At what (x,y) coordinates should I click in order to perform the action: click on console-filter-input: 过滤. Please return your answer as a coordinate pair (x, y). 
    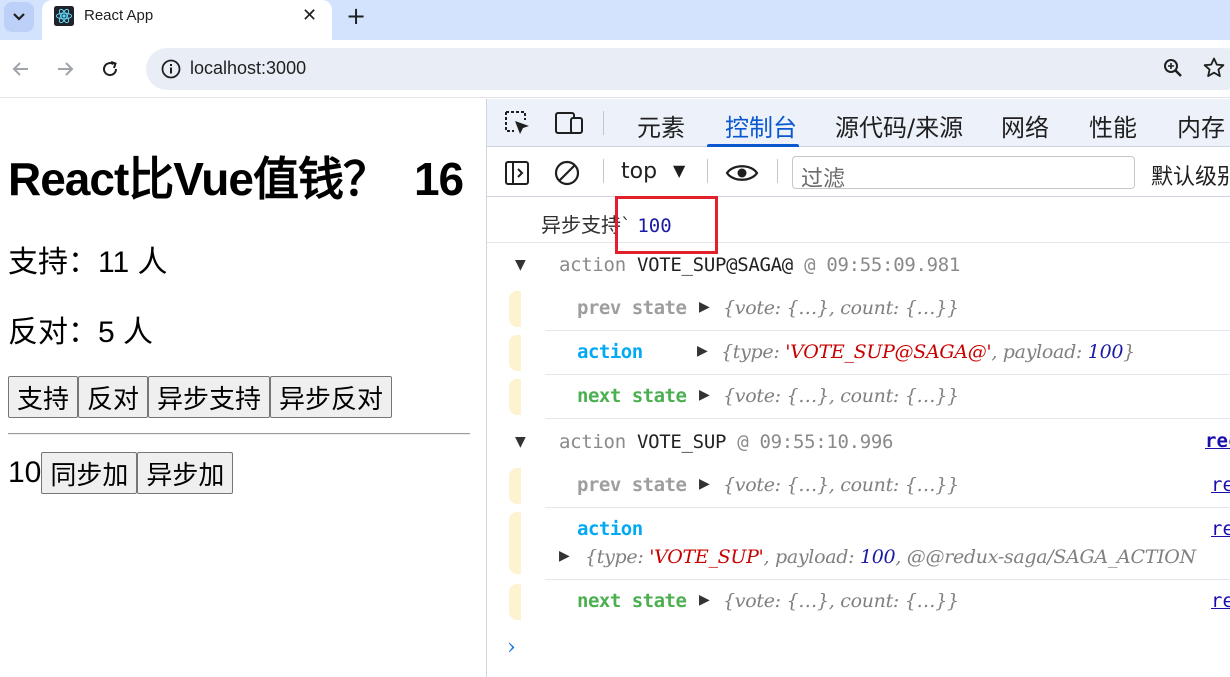
    Looking at the image, I should click on (963, 174).